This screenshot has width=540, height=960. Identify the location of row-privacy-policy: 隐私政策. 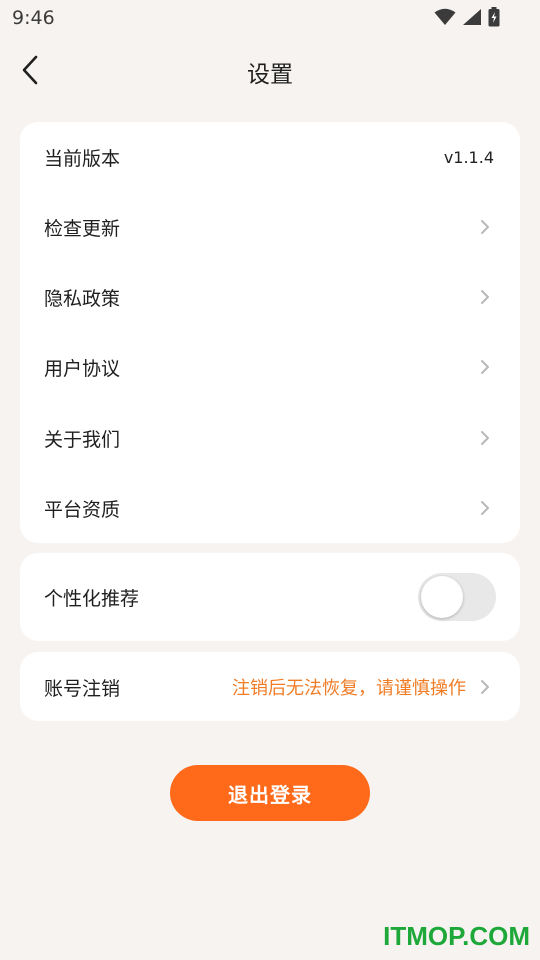
(270, 297).